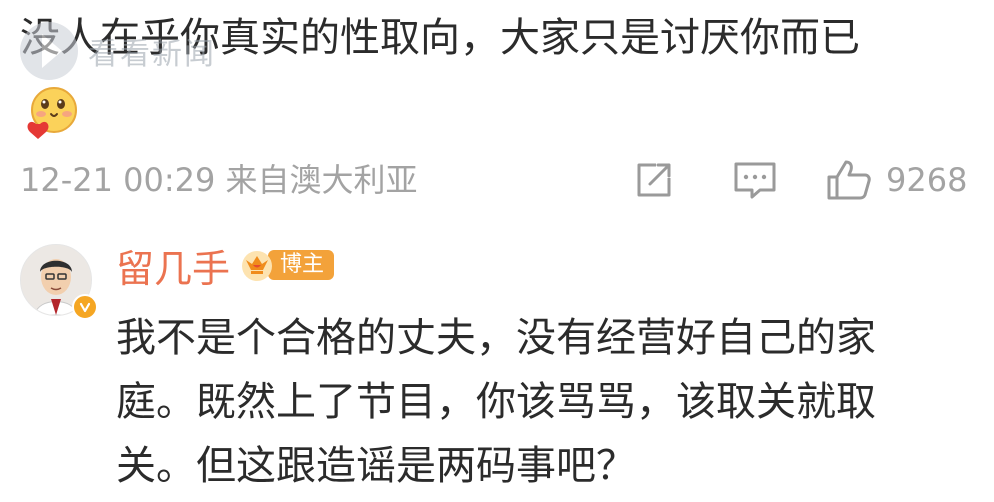 The height and width of the screenshot is (502, 994). What do you see at coordinates (52, 112) in the screenshot?
I see `heart-face-emoji-icon` at bounding box center [52, 112].